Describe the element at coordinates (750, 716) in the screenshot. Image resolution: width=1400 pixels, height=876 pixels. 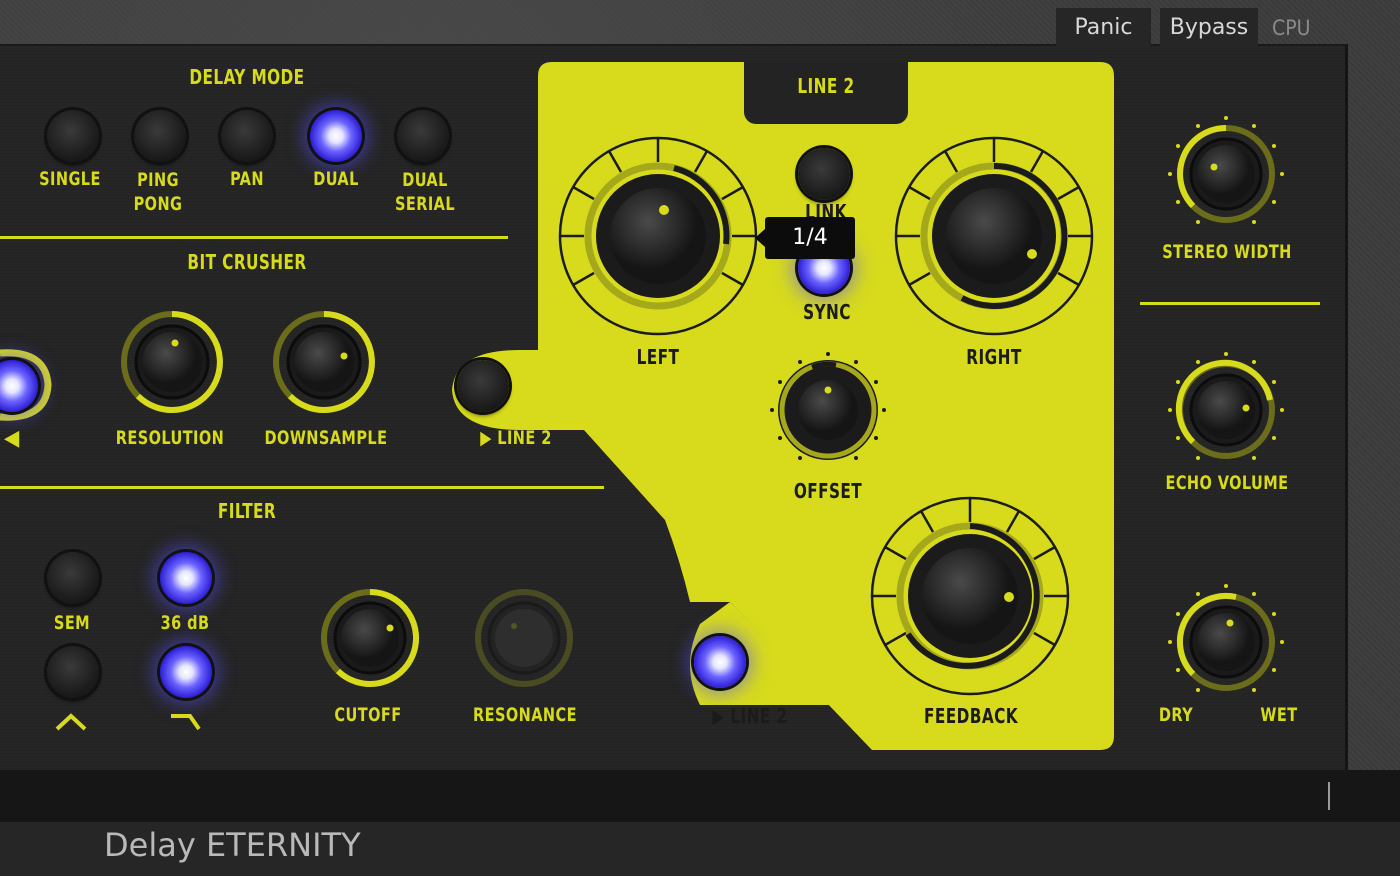
I see `line2-route-label-2: ▶ LINE 2` at that location.